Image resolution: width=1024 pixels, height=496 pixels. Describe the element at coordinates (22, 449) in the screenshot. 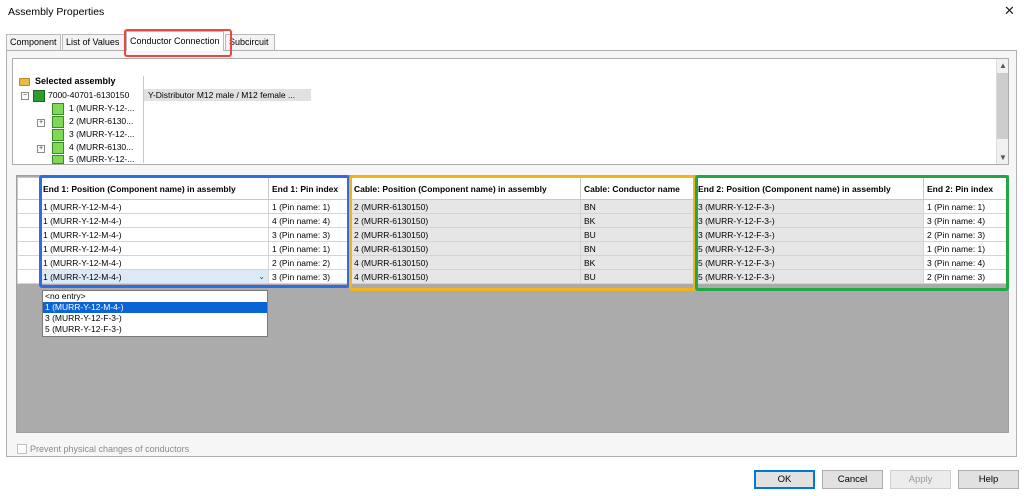

I see `prevent-changes-checkbox` at that location.